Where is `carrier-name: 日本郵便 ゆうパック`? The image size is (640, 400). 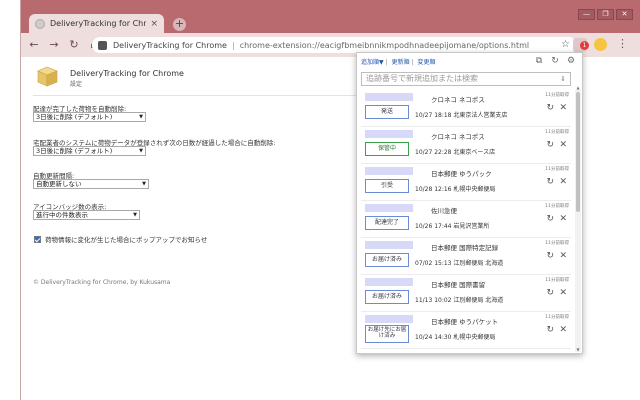 carrier-name: 日本郵便 ゆうパック is located at coordinates (461, 174).